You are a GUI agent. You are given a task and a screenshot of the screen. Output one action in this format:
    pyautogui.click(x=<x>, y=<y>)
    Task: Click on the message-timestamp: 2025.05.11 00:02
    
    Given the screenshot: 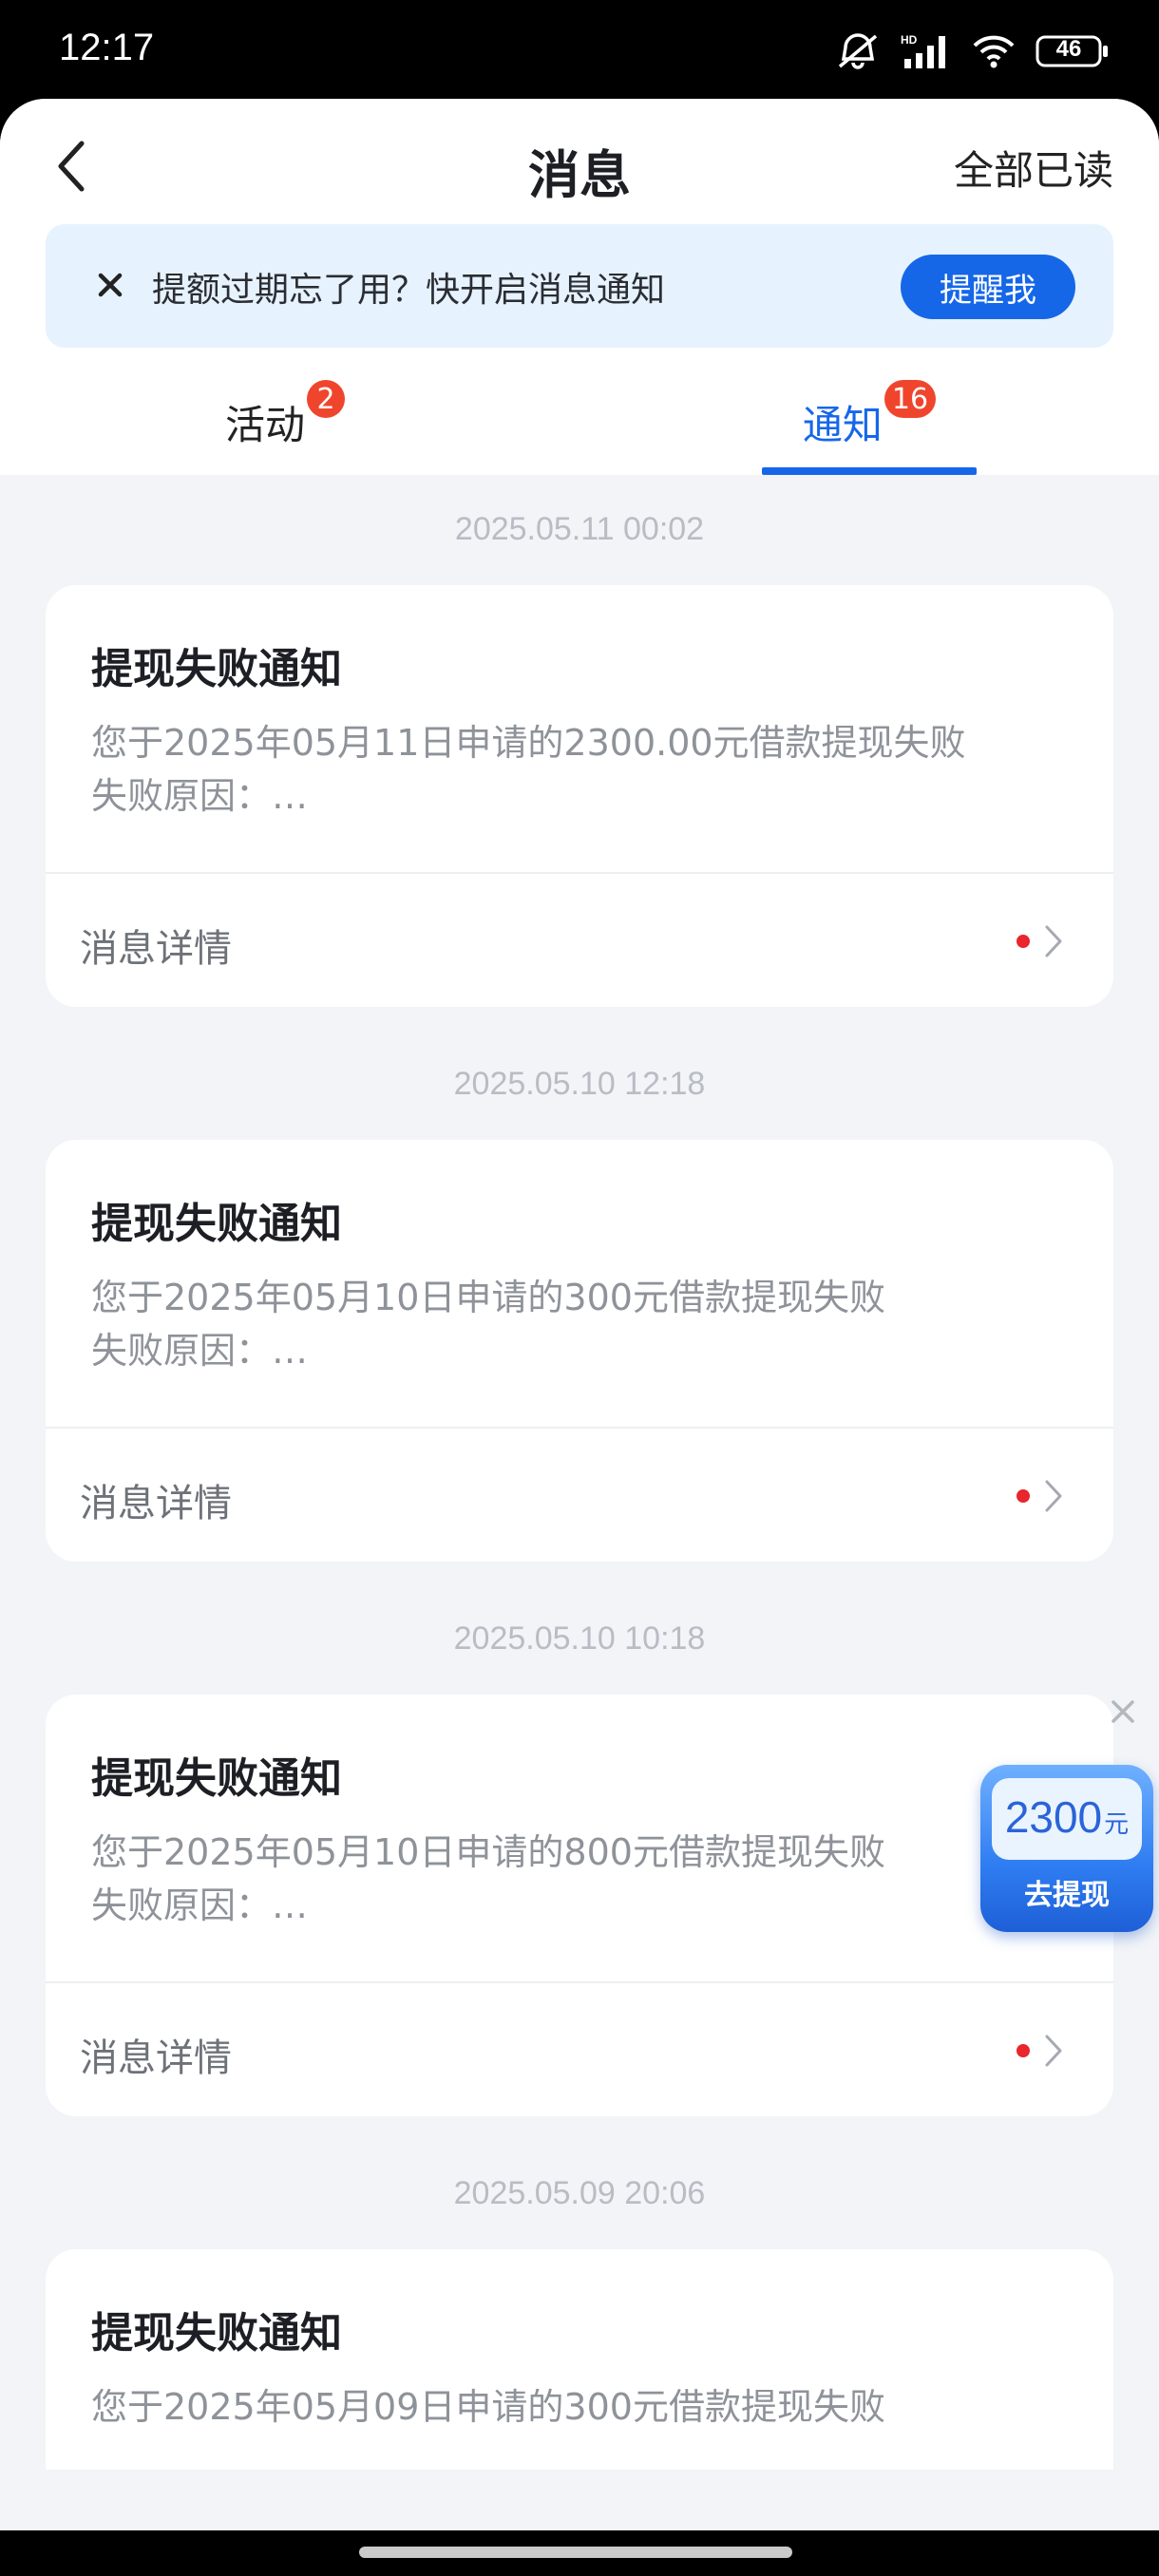 What is the action you would take?
    pyautogui.click(x=579, y=529)
    